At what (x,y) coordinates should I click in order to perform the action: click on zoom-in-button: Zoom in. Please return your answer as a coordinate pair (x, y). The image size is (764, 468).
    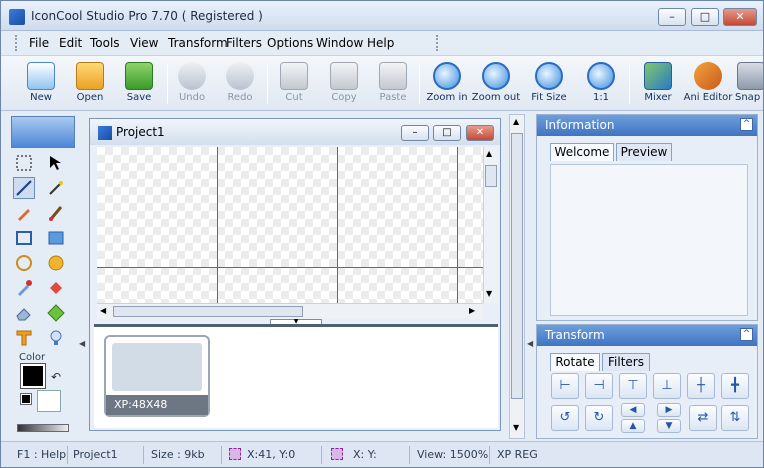
    Looking at the image, I should click on (447, 85).